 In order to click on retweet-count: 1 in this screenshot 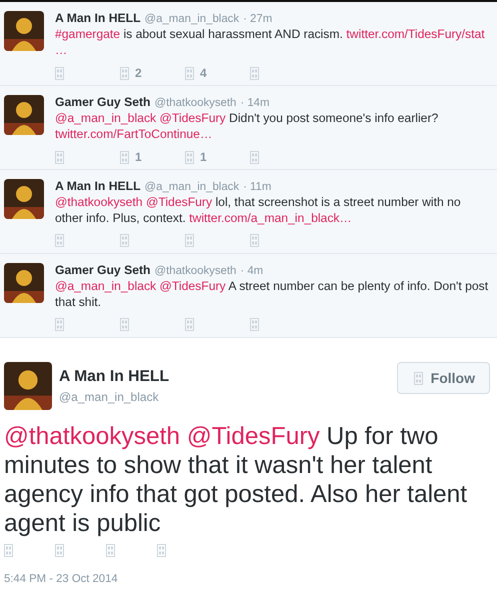, I will do `click(138, 157)`.